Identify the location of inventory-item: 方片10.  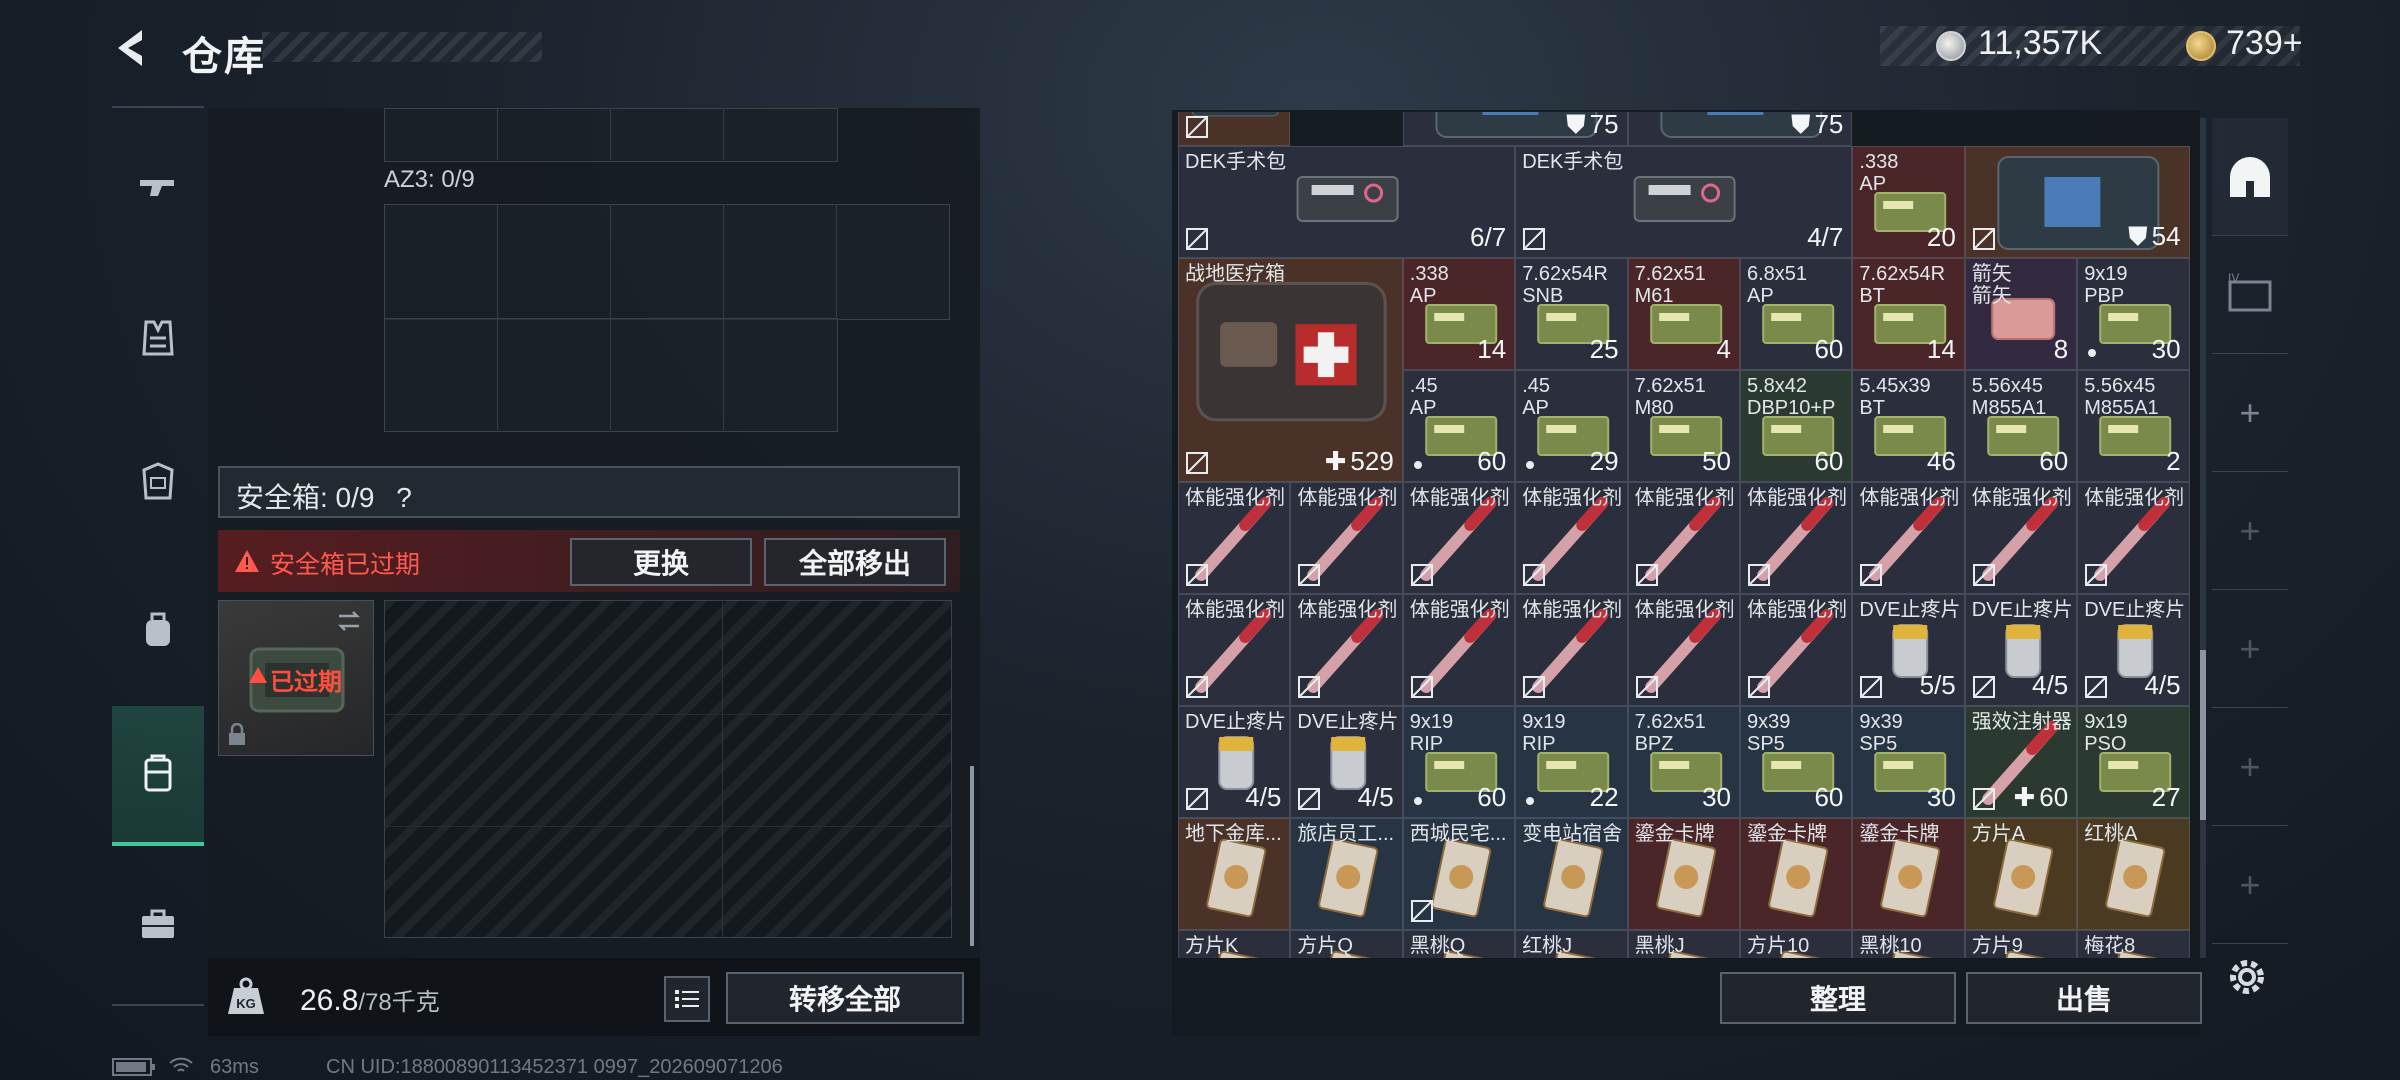
(1796, 944).